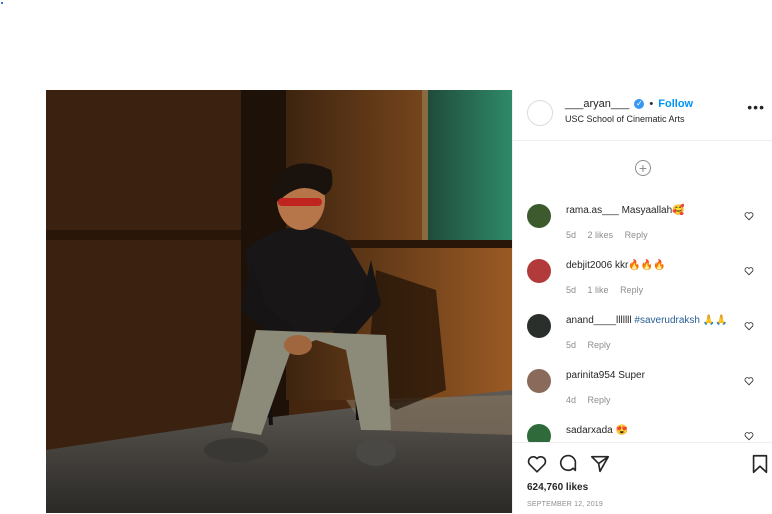 The height and width of the screenshot is (514, 772). I want to click on comment-body: kkr, so click(621, 265).